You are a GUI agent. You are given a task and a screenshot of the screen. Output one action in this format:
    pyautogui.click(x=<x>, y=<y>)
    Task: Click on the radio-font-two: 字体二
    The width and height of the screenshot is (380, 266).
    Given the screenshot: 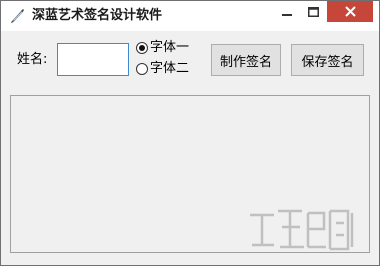 What is the action you would take?
    pyautogui.click(x=162, y=69)
    